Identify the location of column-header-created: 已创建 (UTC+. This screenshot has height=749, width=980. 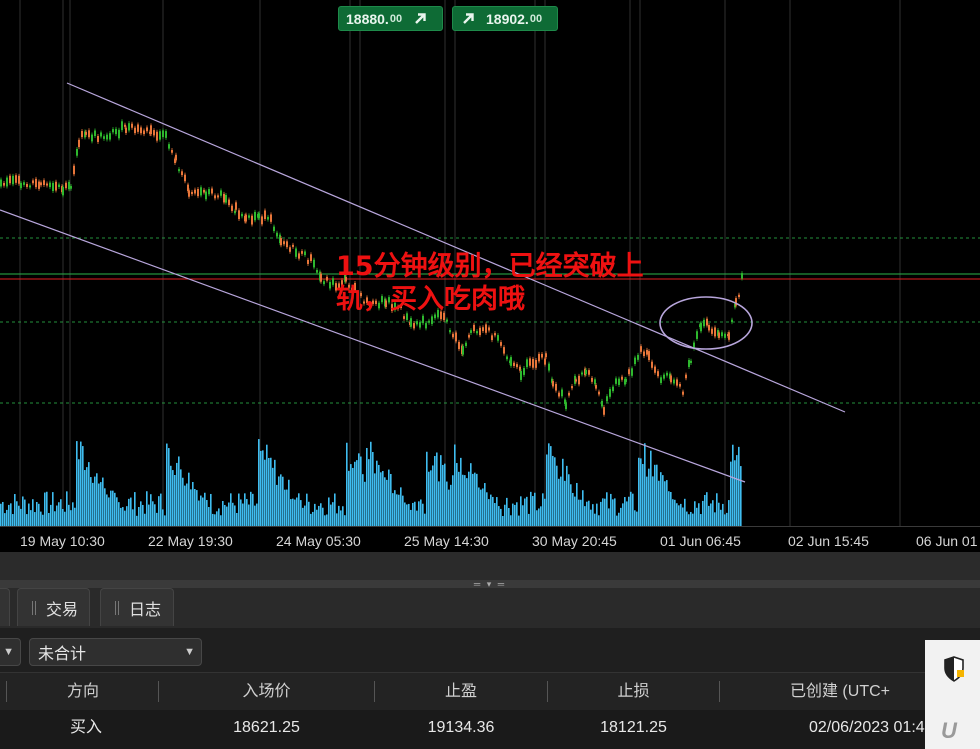
(840, 691).